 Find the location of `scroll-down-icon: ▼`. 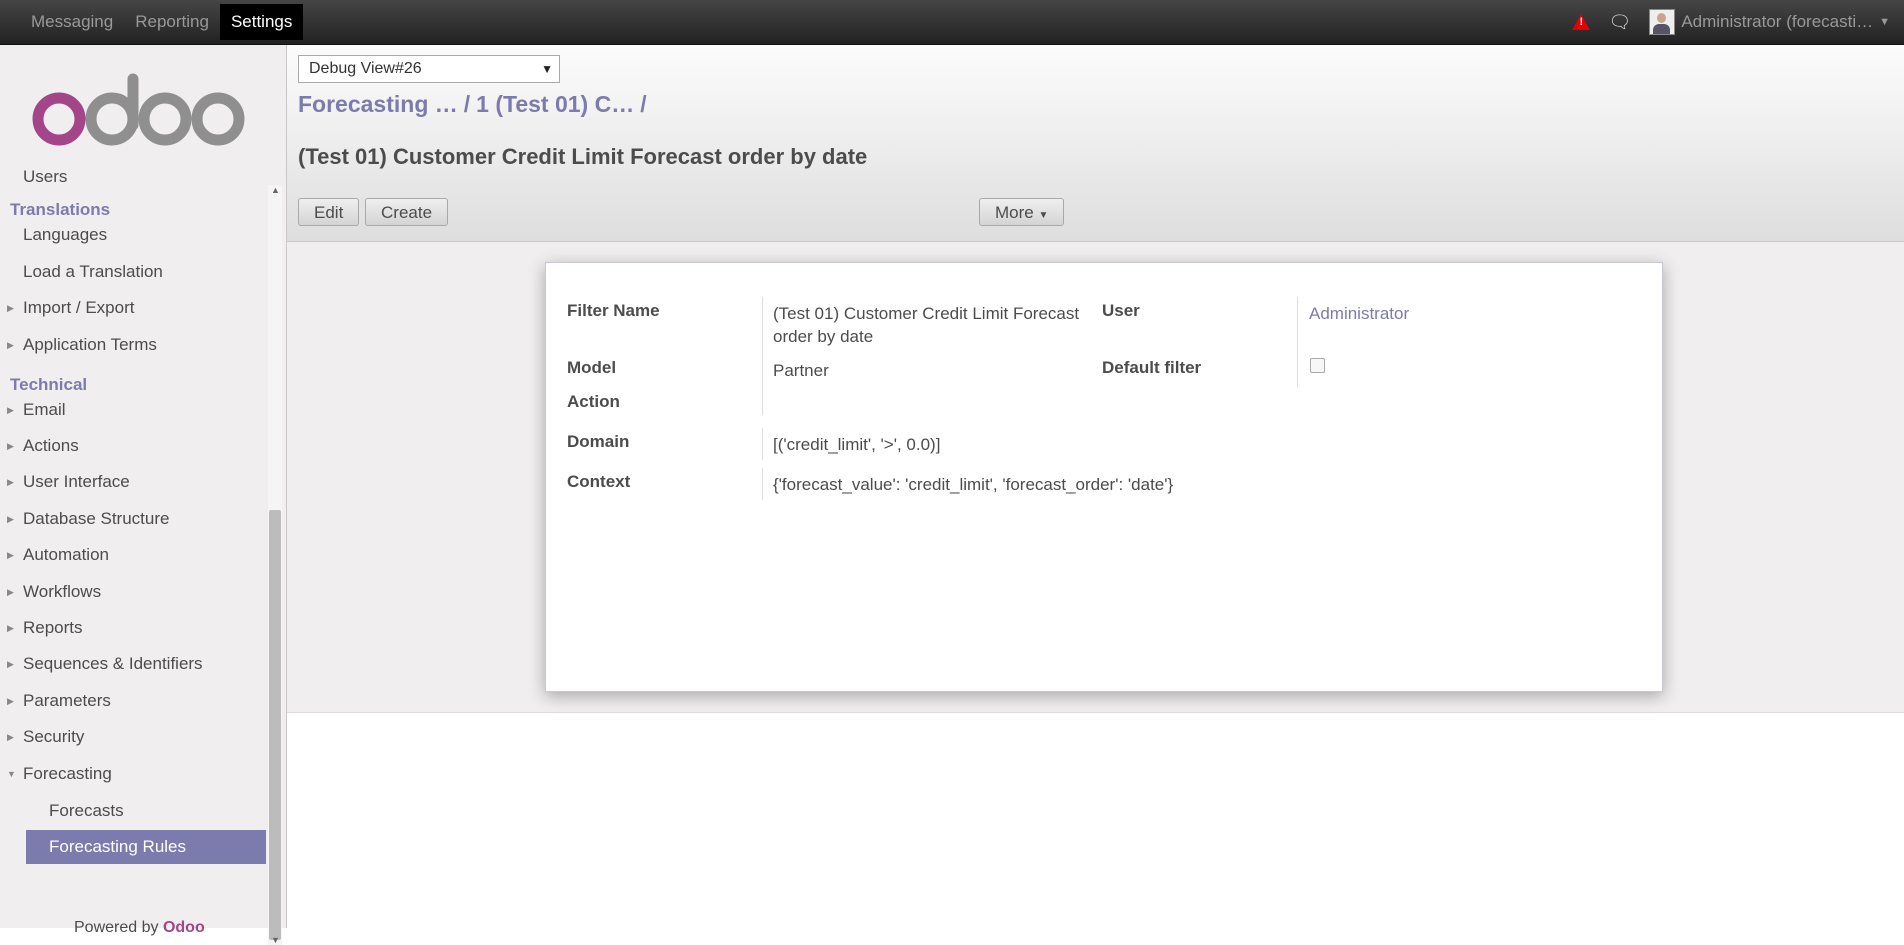

scroll-down-icon: ▼ is located at coordinates (275, 940).